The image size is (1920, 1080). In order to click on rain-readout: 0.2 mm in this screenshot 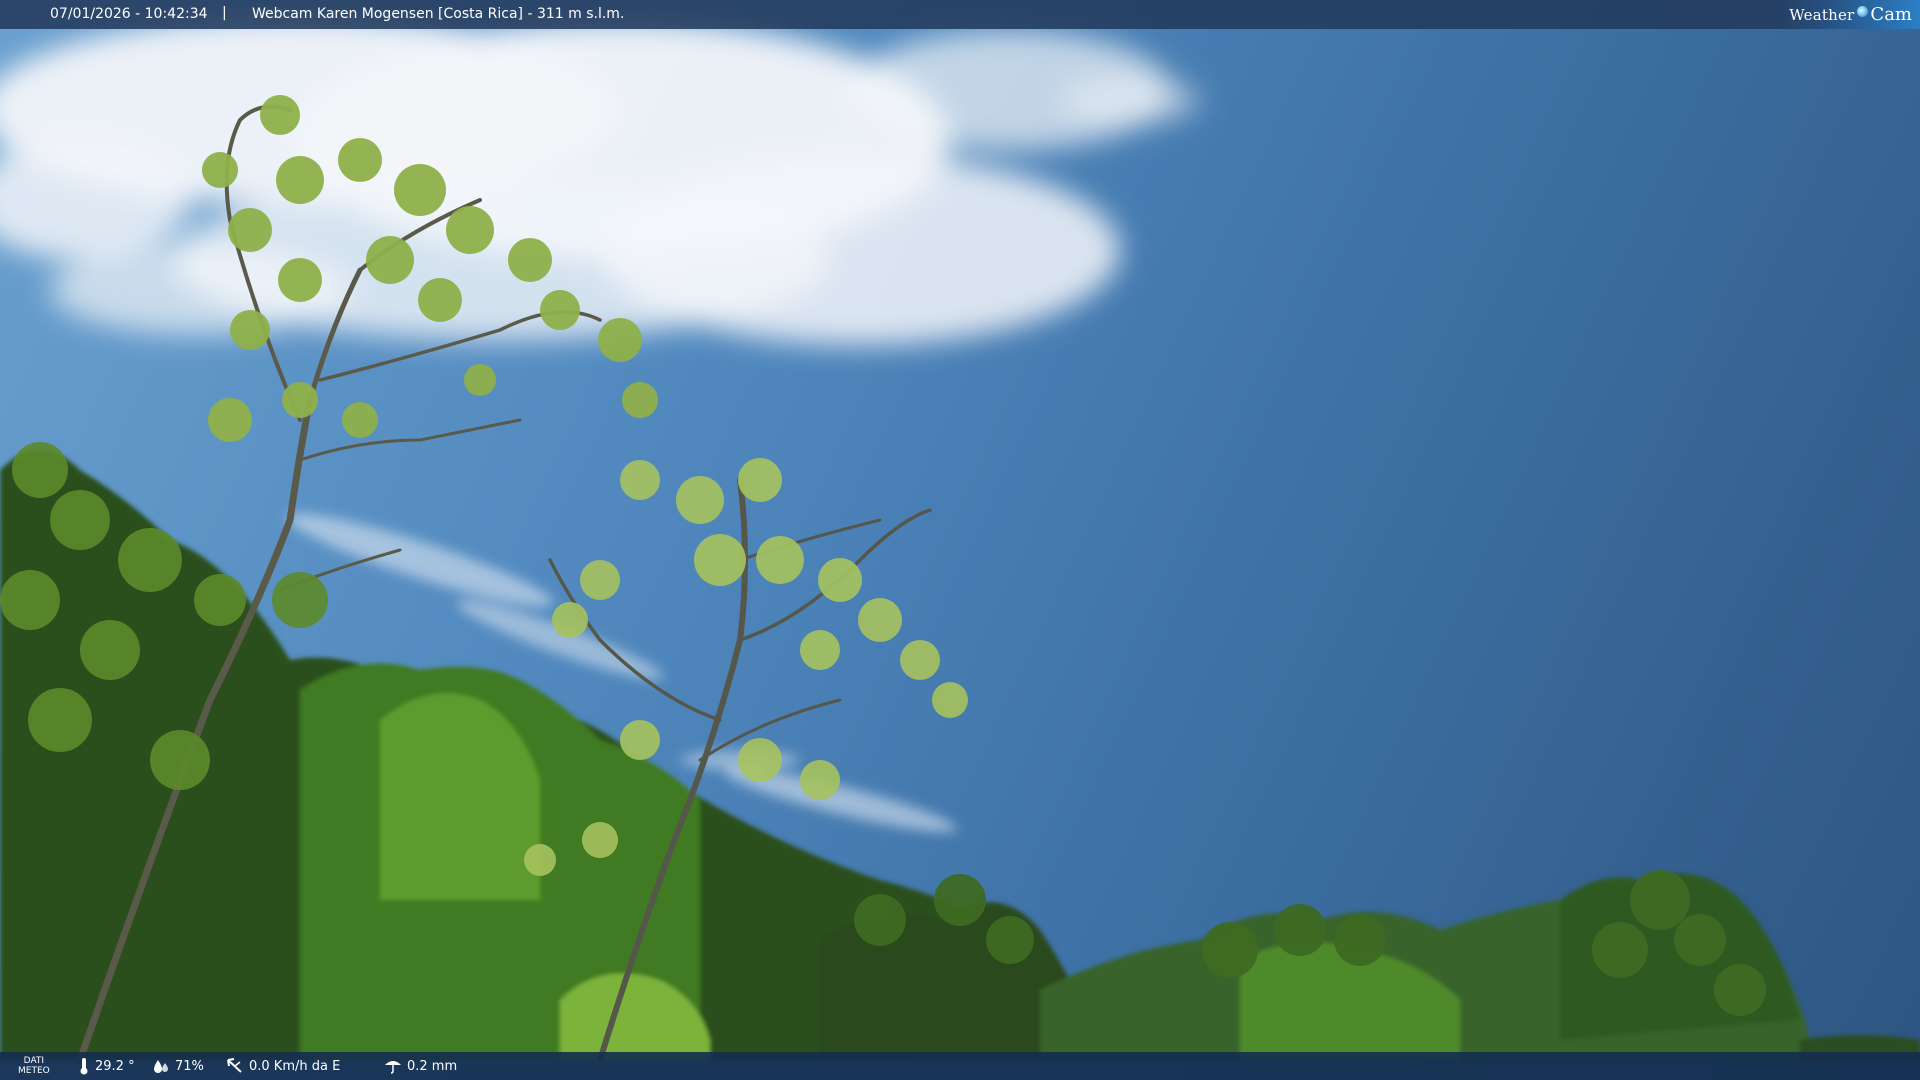, I will do `click(420, 1066)`.